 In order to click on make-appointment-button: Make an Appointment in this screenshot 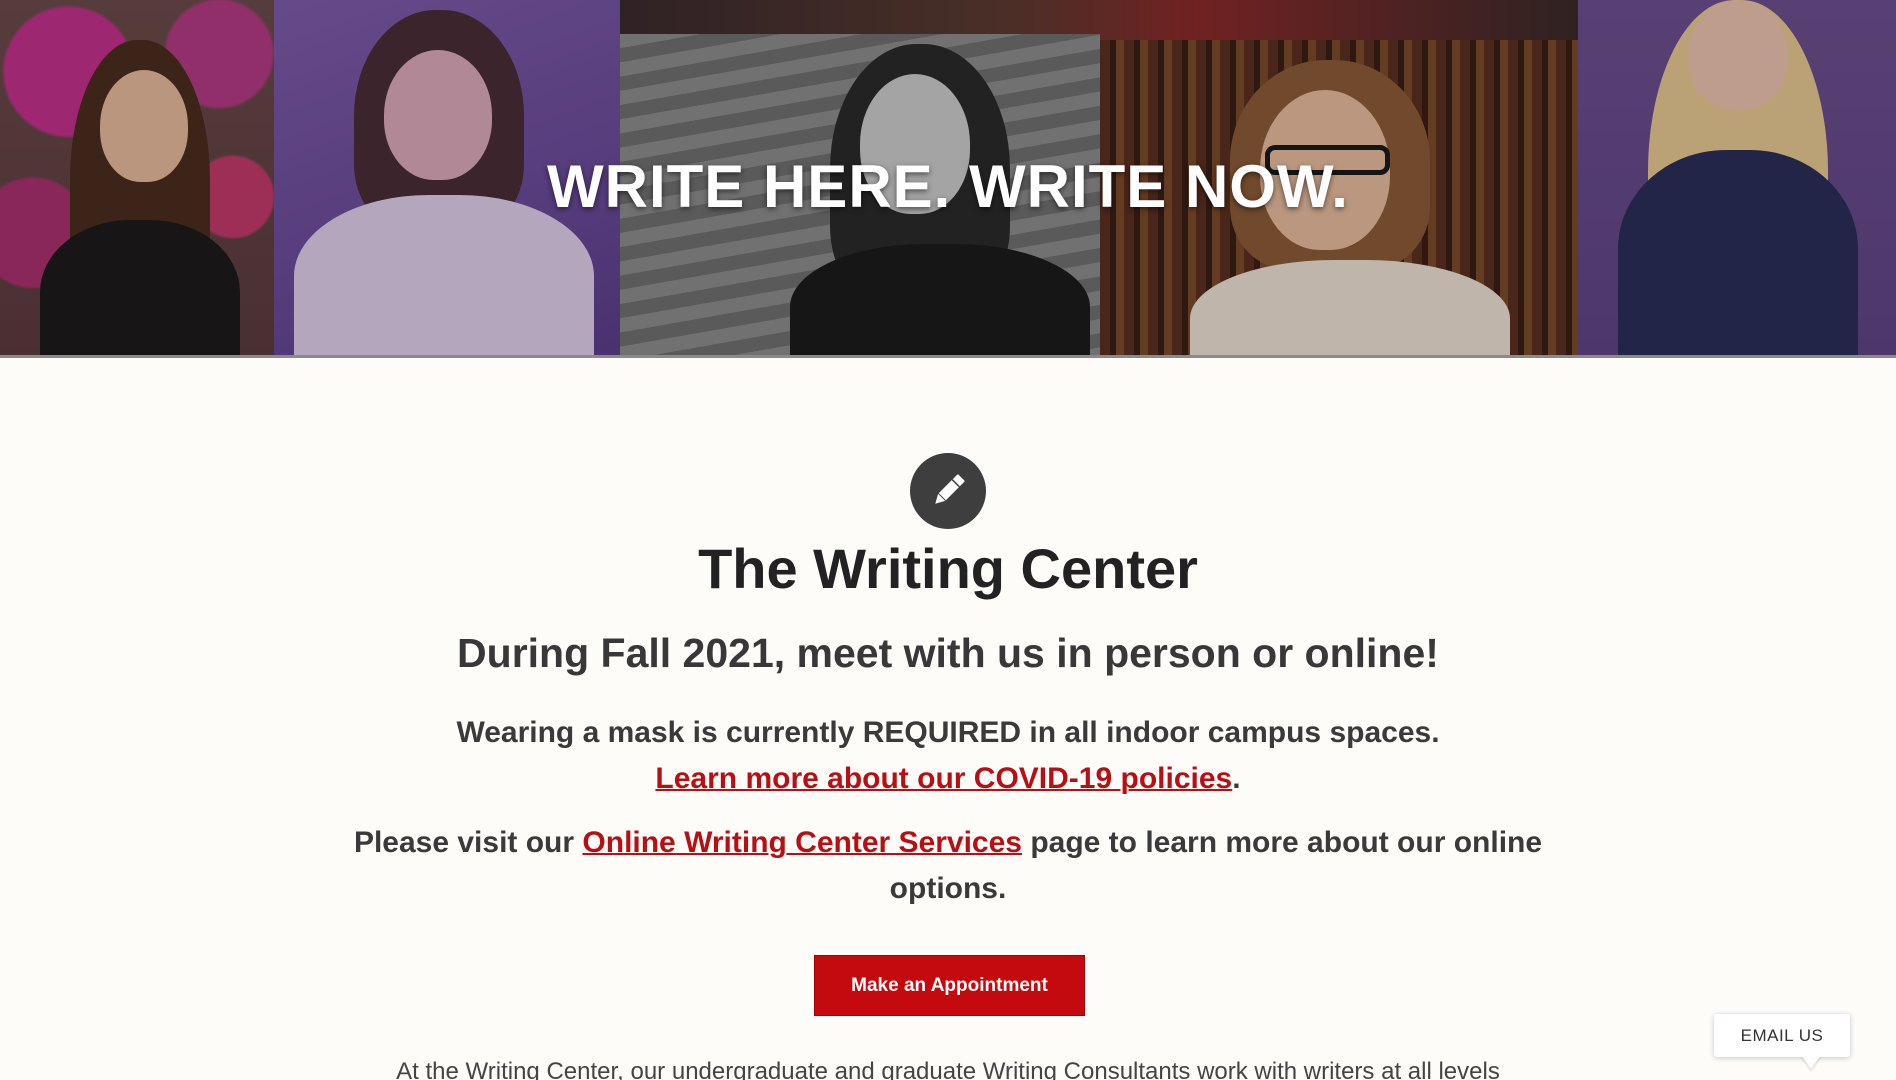, I will do `click(949, 985)`.